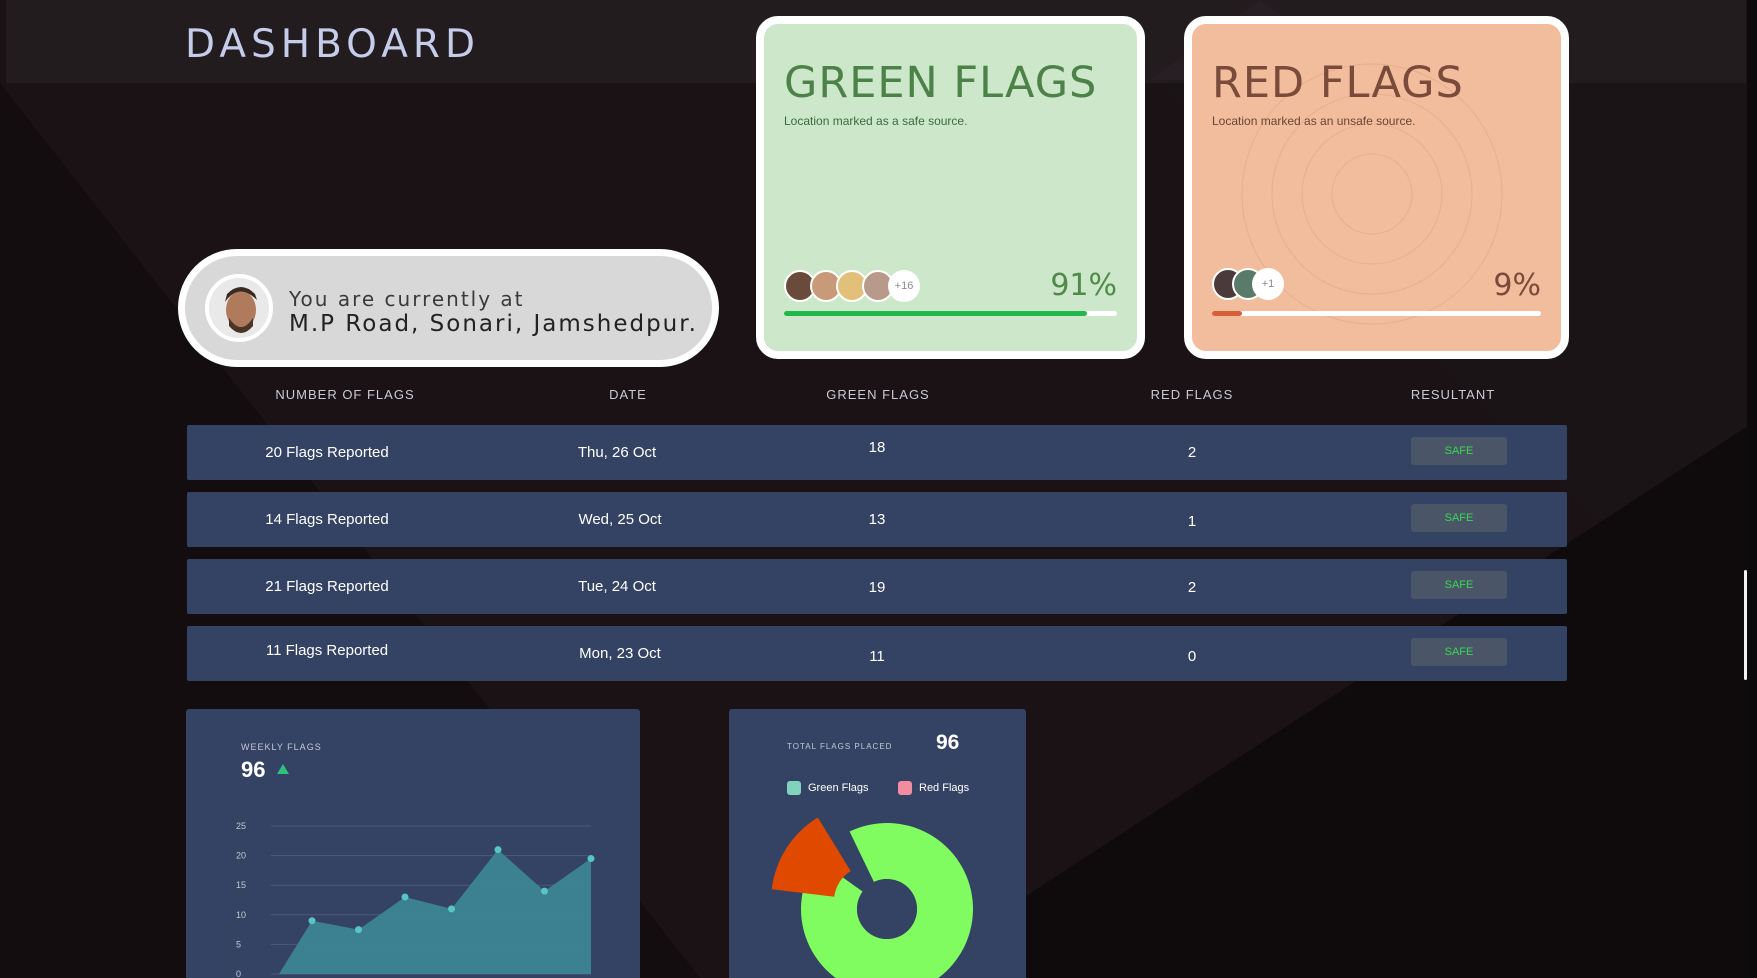 Image resolution: width=1757 pixels, height=978 pixels. I want to click on cell-red: 0, so click(1192, 656).